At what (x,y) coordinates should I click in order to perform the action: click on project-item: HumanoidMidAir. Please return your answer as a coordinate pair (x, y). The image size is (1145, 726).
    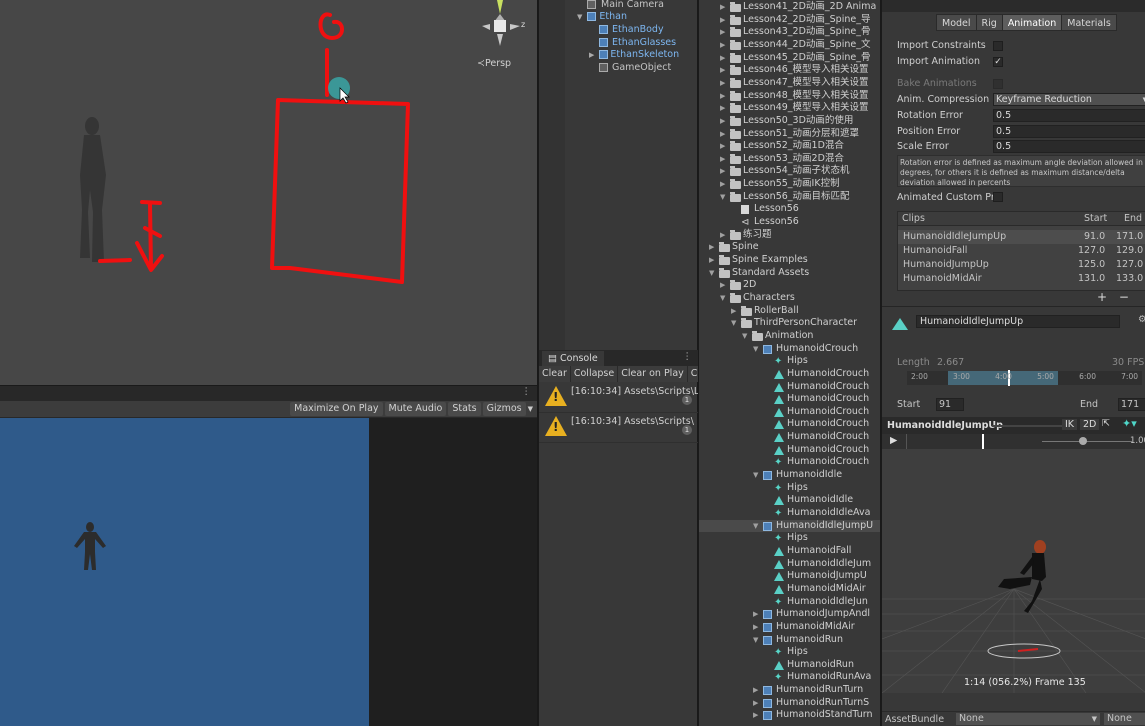
    Looking at the image, I should click on (789, 589).